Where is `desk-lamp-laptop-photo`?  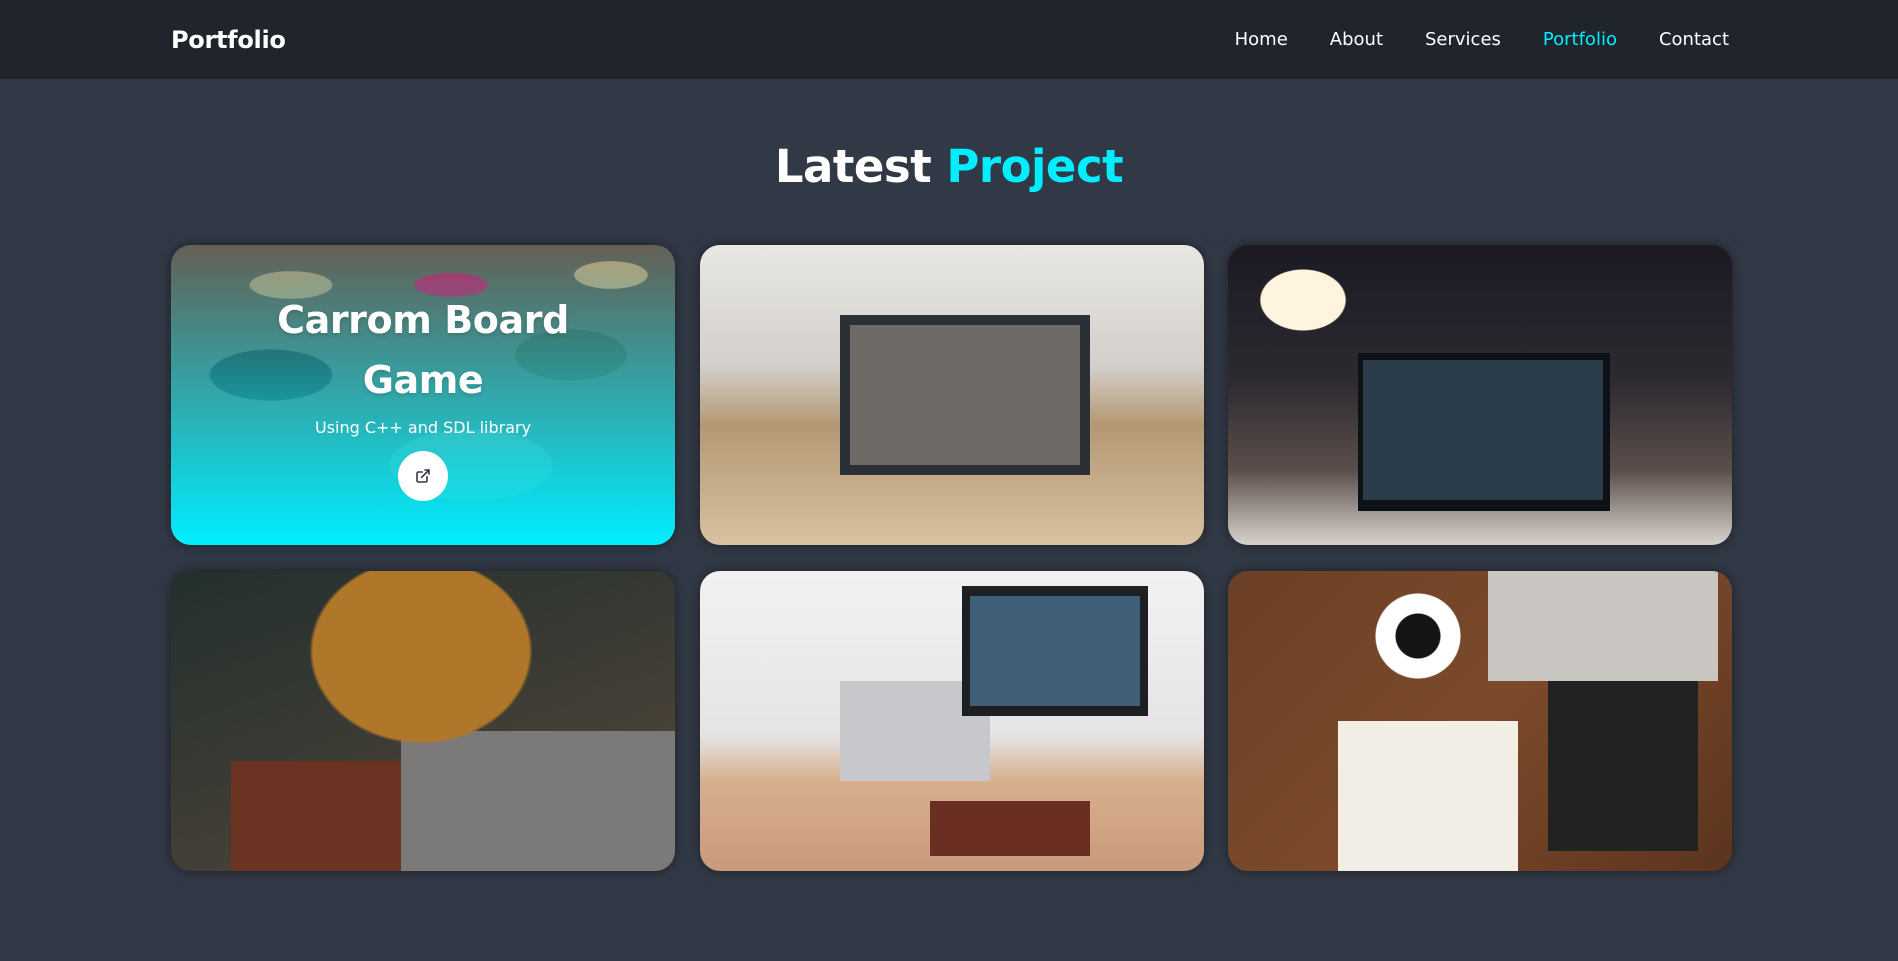
desk-lamp-laptop-photo is located at coordinates (1480, 395).